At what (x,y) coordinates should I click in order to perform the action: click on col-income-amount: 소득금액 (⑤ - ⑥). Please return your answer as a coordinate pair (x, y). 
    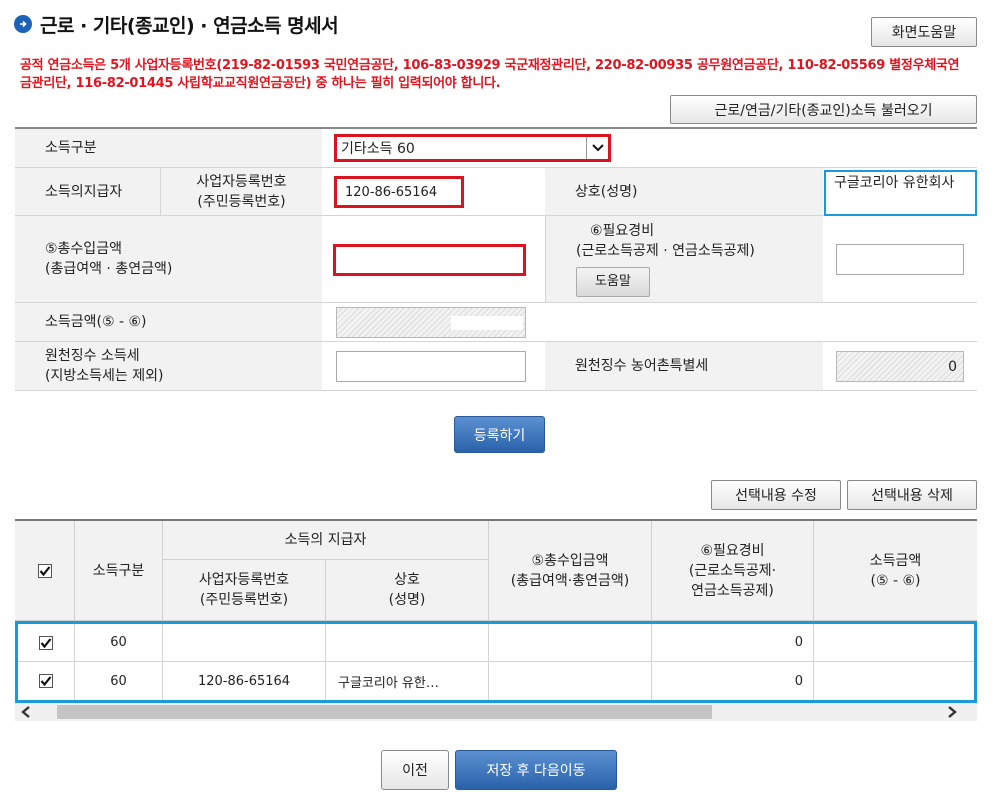
    Looking at the image, I should click on (895, 571).